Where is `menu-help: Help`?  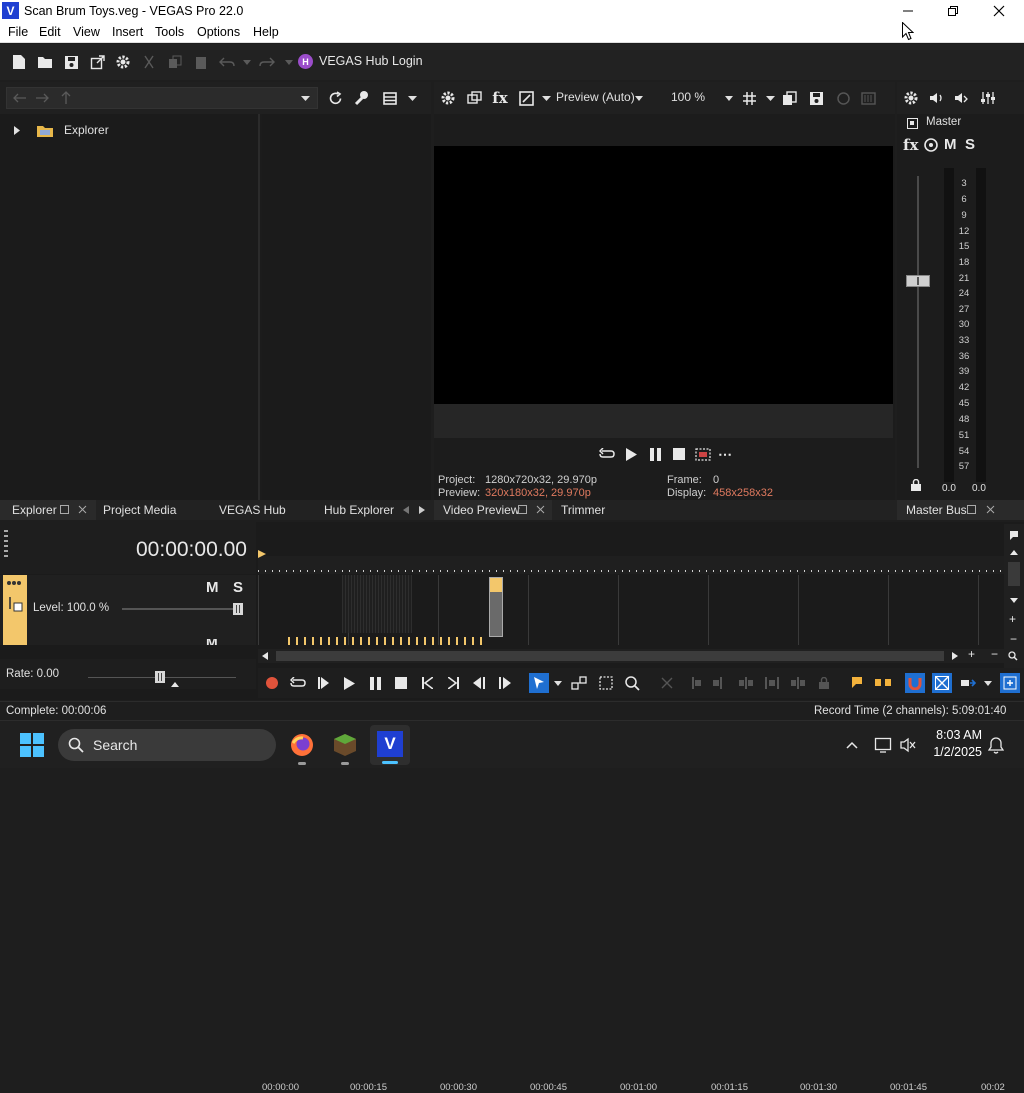 menu-help: Help is located at coordinates (266, 32).